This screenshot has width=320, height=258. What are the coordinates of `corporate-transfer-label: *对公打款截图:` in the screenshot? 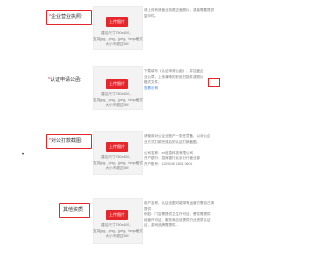 It's located at (66, 141).